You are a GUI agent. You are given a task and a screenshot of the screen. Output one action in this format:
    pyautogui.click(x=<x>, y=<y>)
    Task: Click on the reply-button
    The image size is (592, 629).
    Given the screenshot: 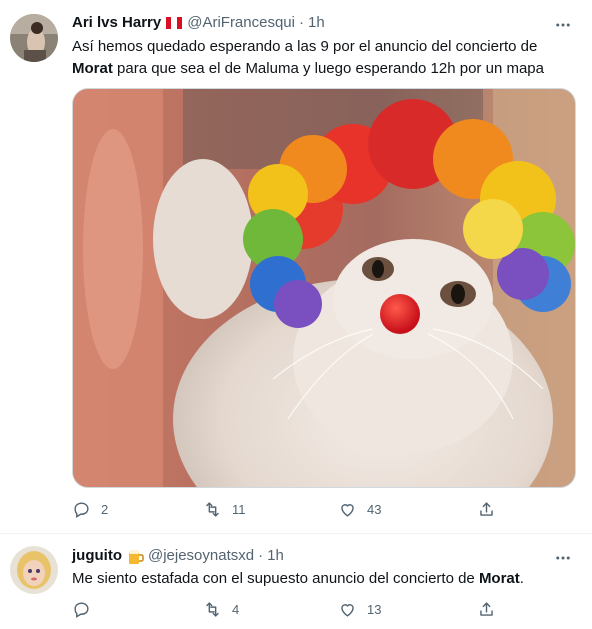 What is the action you would take?
    pyautogui.click(x=86, y=609)
    